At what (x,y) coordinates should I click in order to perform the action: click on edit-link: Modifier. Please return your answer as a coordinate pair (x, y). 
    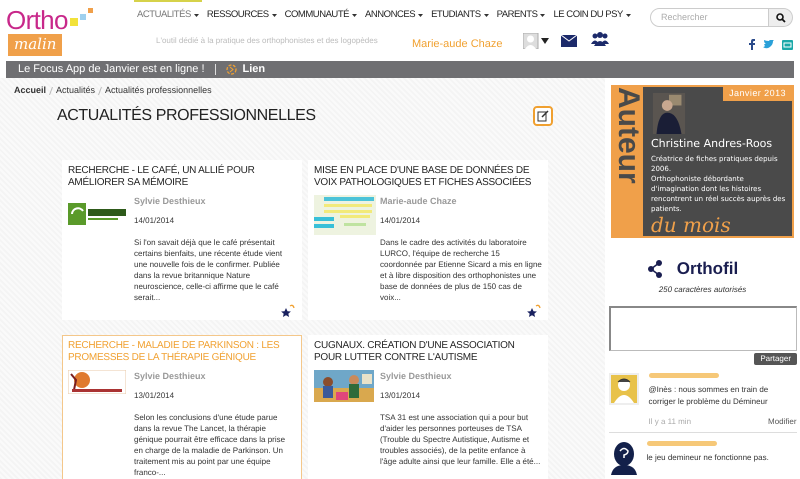
    Looking at the image, I should click on (782, 422).